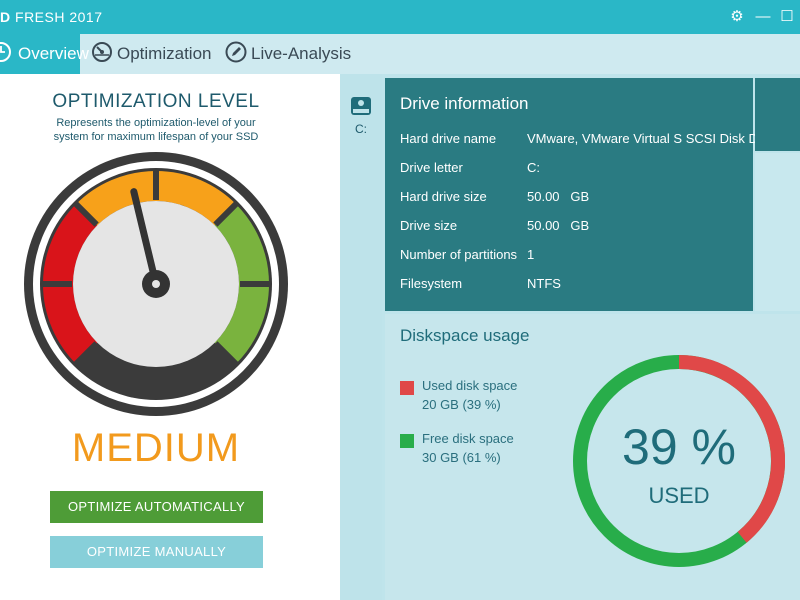  What do you see at coordinates (470, 385) in the screenshot?
I see `used-disk-label: Used disk space` at bounding box center [470, 385].